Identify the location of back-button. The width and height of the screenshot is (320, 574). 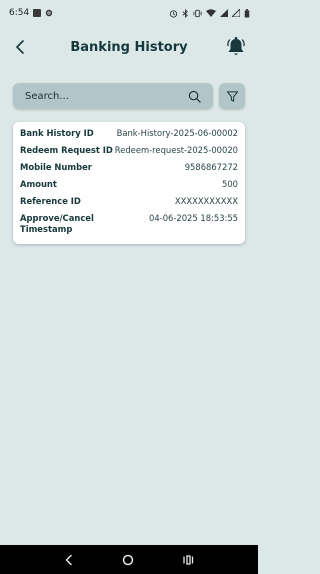
(20, 47).